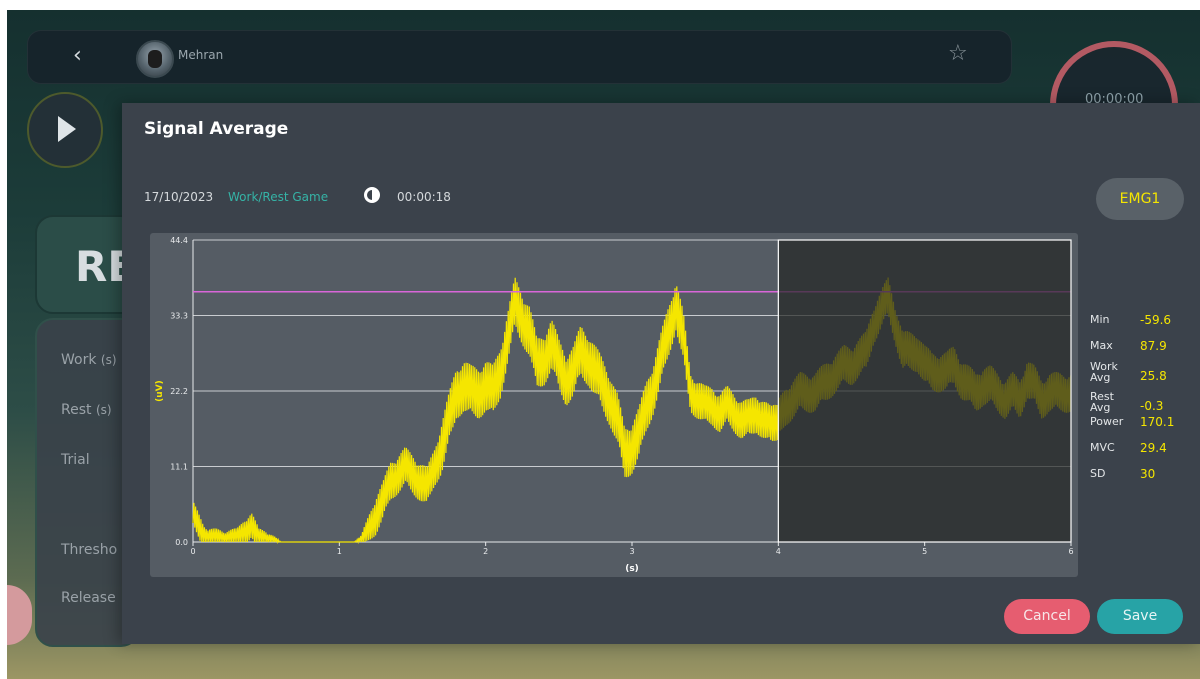 The image size is (1200, 679). What do you see at coordinates (179, 316) in the screenshot?
I see `y-tick-label: 33.3` at bounding box center [179, 316].